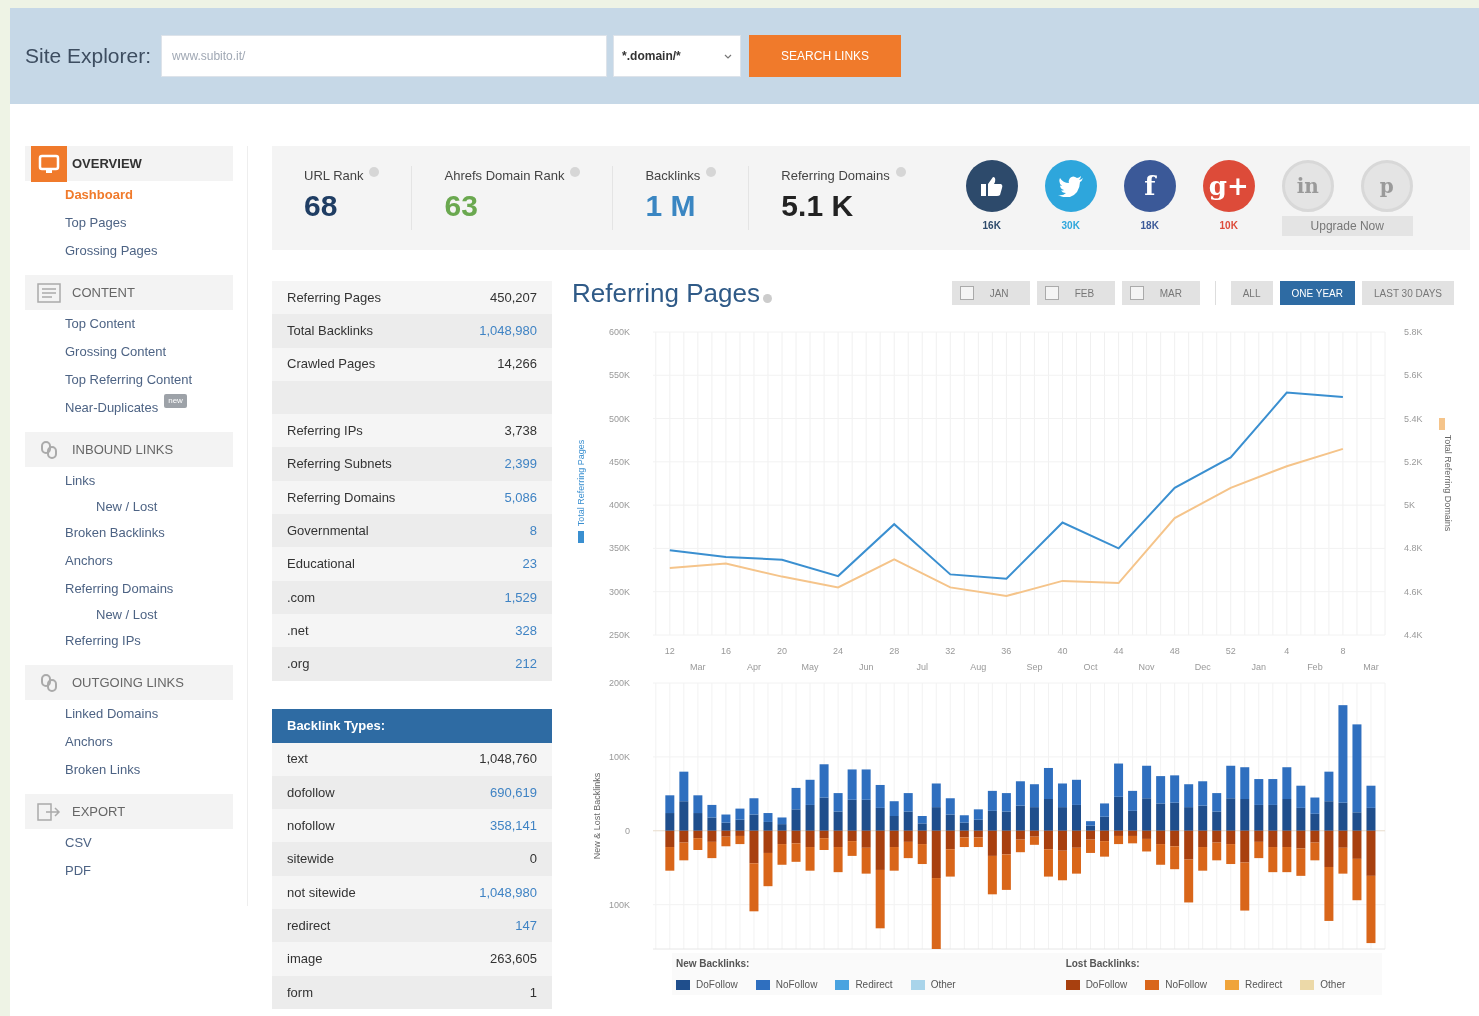 The width and height of the screenshot is (1479, 1016). What do you see at coordinates (321, 892) in the screenshot?
I see `row-label: not sitewide` at bounding box center [321, 892].